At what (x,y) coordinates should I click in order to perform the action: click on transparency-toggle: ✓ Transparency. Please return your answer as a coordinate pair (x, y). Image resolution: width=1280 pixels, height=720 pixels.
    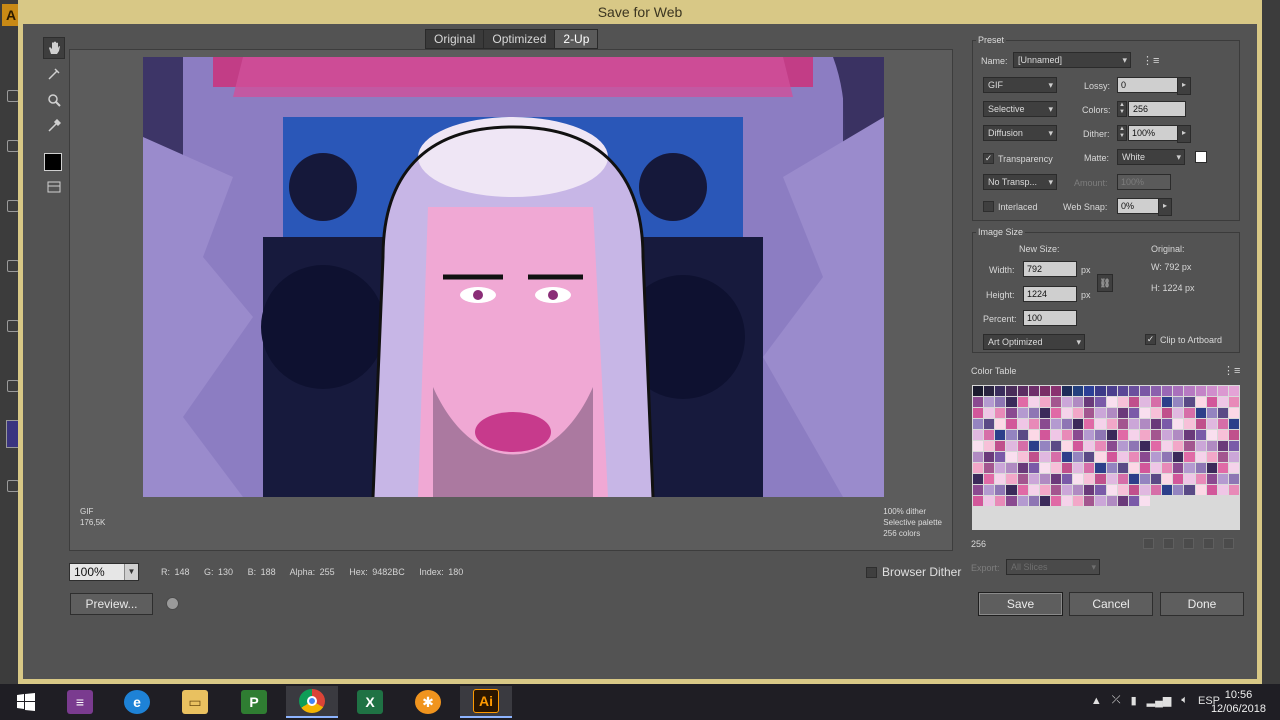
    Looking at the image, I should click on (1018, 158).